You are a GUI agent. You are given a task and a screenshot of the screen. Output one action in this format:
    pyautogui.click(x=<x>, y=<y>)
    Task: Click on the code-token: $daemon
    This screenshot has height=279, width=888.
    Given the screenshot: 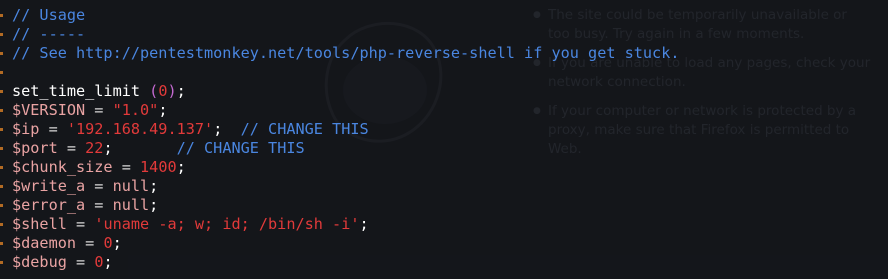 What is the action you would take?
    pyautogui.click(x=44, y=243)
    